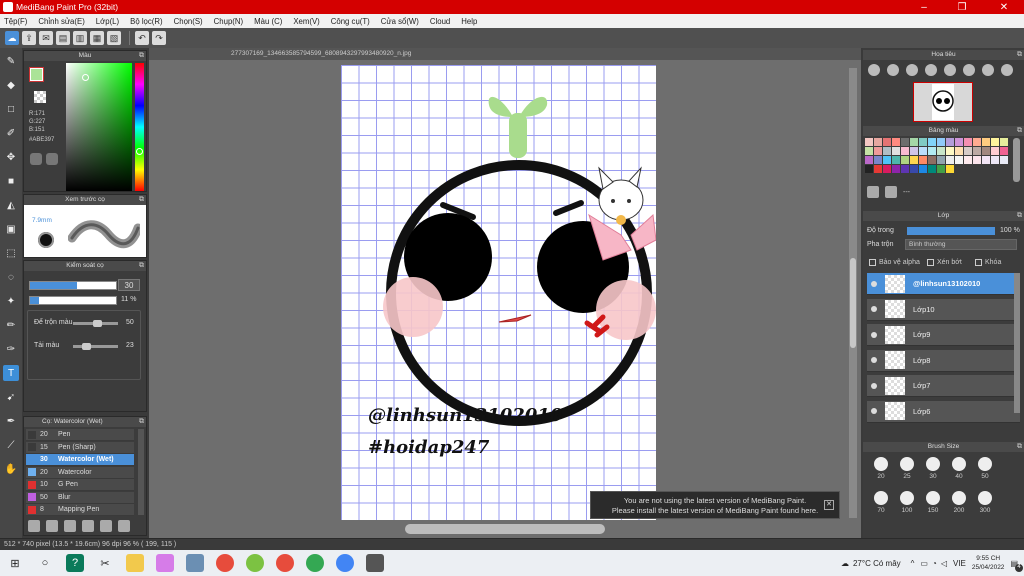 The height and width of the screenshot is (576, 1024). Describe the element at coordinates (988, 262) in the screenshot. I see `lock-checkbox: Khóa` at that location.